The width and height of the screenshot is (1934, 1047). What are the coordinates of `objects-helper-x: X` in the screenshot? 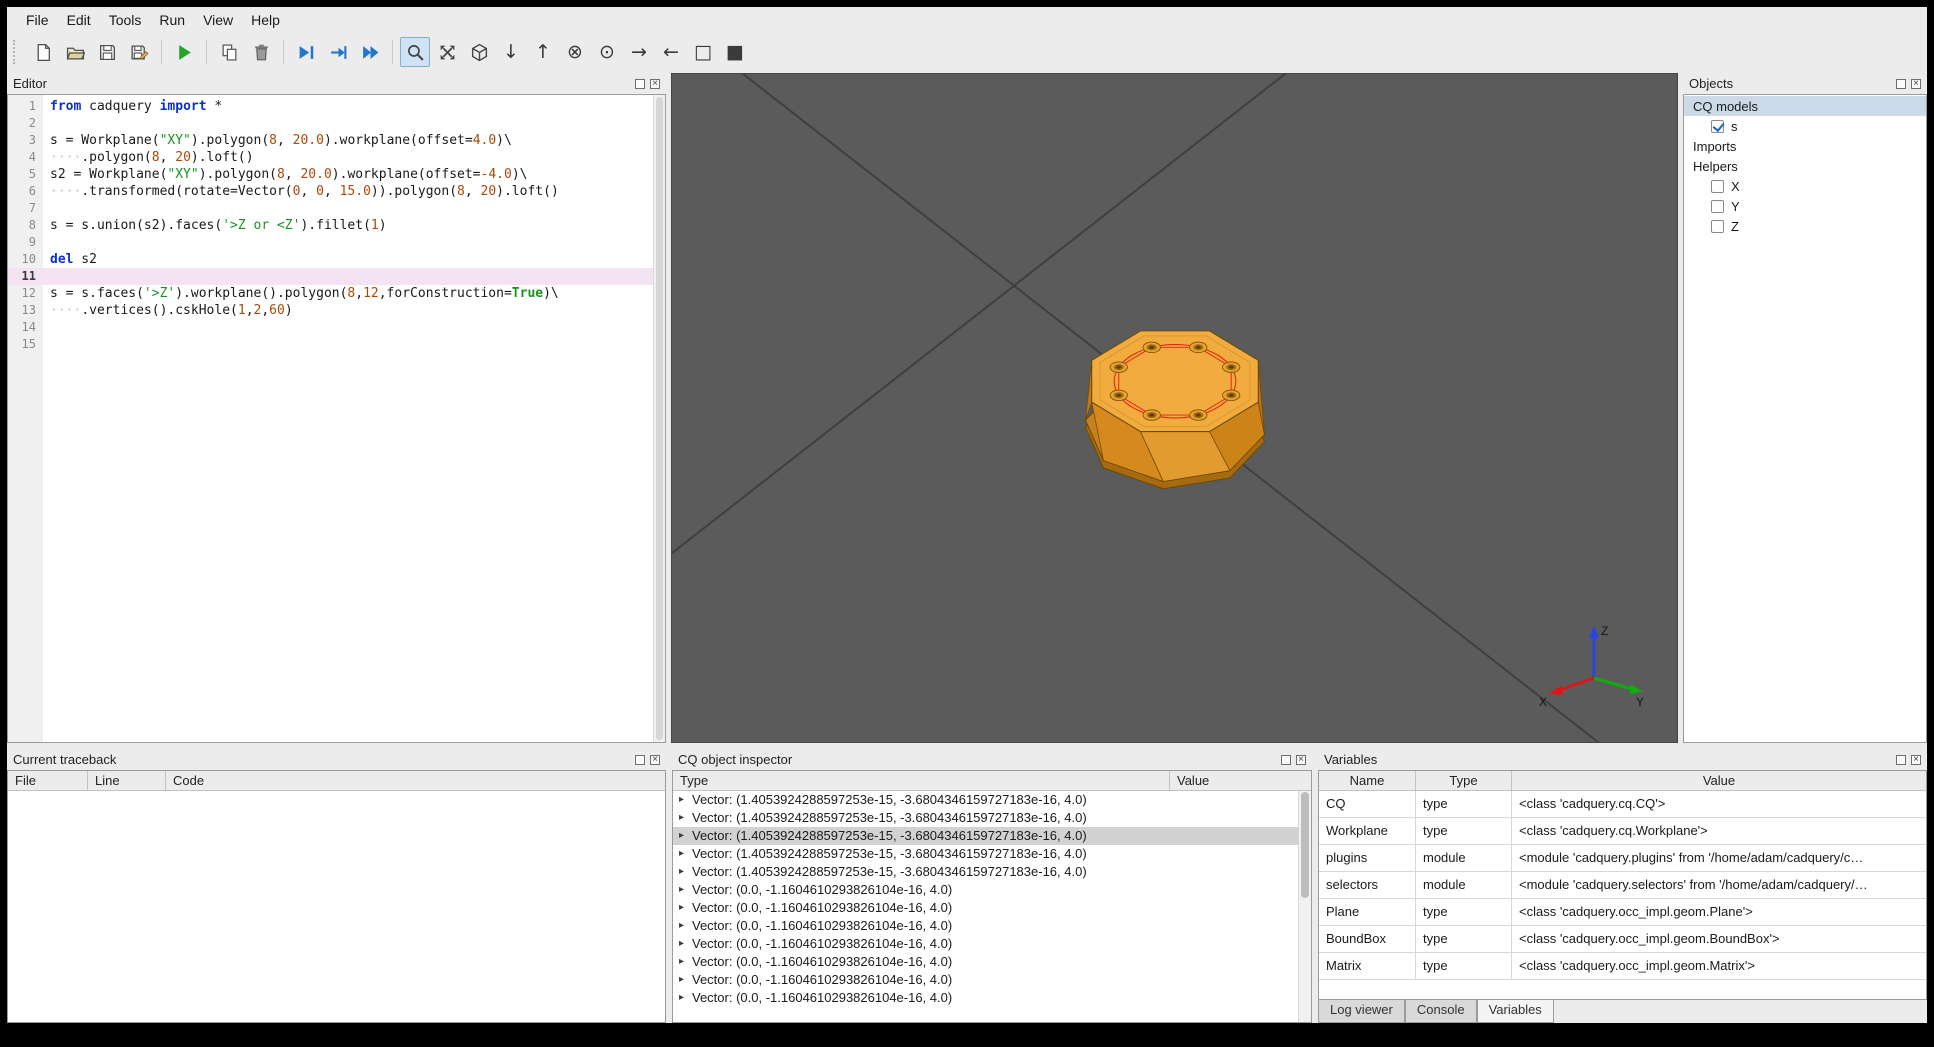 It's located at (1805, 186).